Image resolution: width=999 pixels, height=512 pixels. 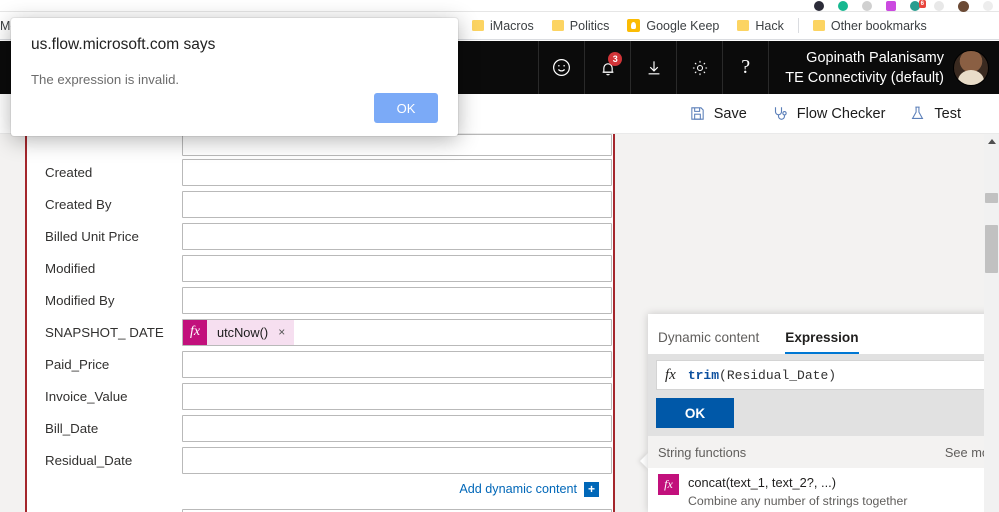 What do you see at coordinates (397, 268) in the screenshot?
I see `field-input-modified` at bounding box center [397, 268].